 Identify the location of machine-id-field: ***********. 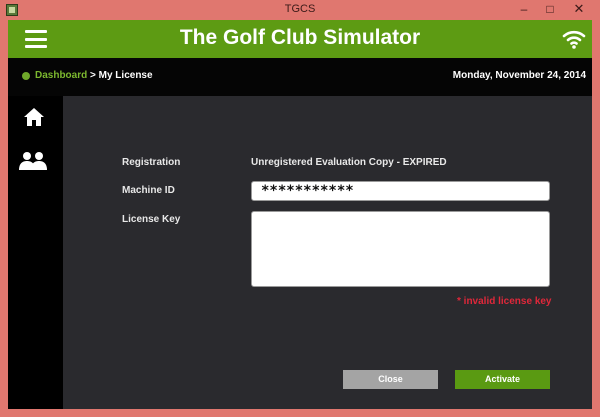
(400, 191).